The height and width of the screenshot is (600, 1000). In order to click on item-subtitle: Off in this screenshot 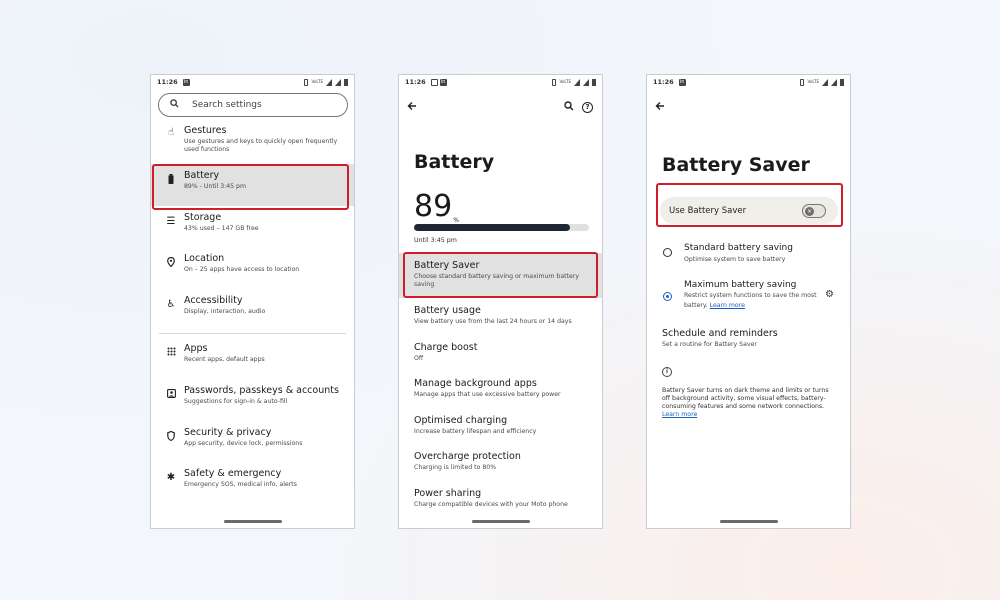, I will do `click(419, 358)`.